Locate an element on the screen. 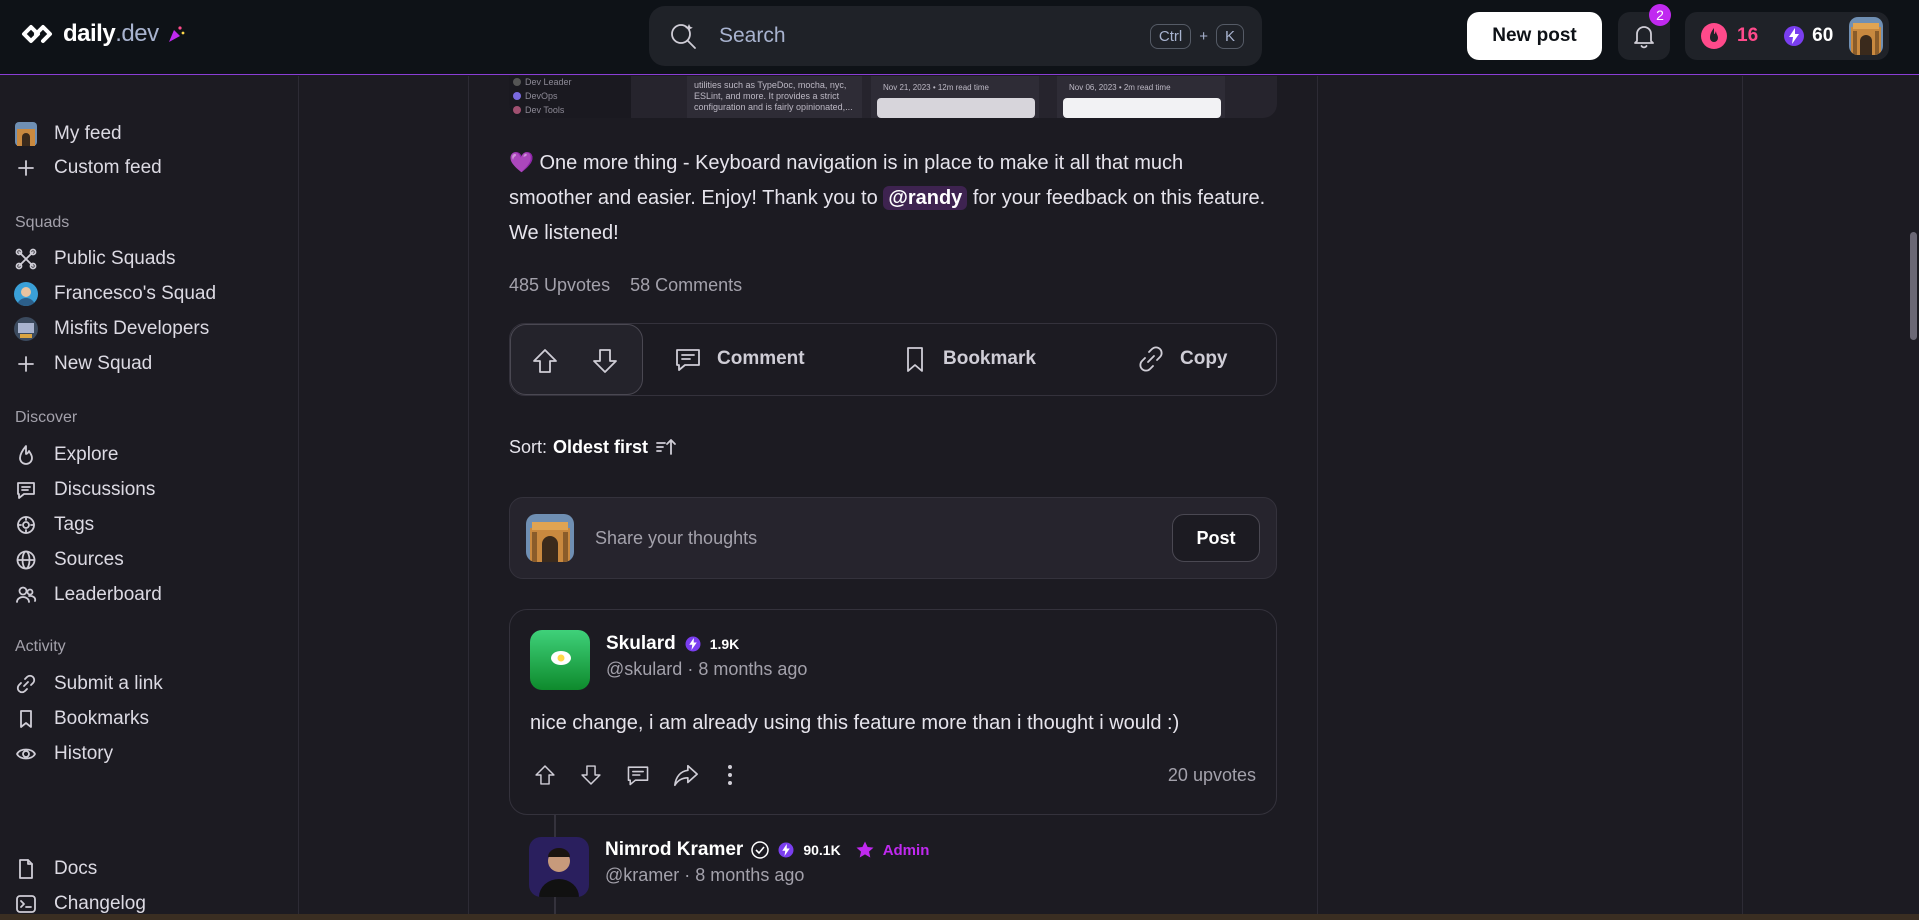  commenter-name: Skulard is located at coordinates (641, 644).